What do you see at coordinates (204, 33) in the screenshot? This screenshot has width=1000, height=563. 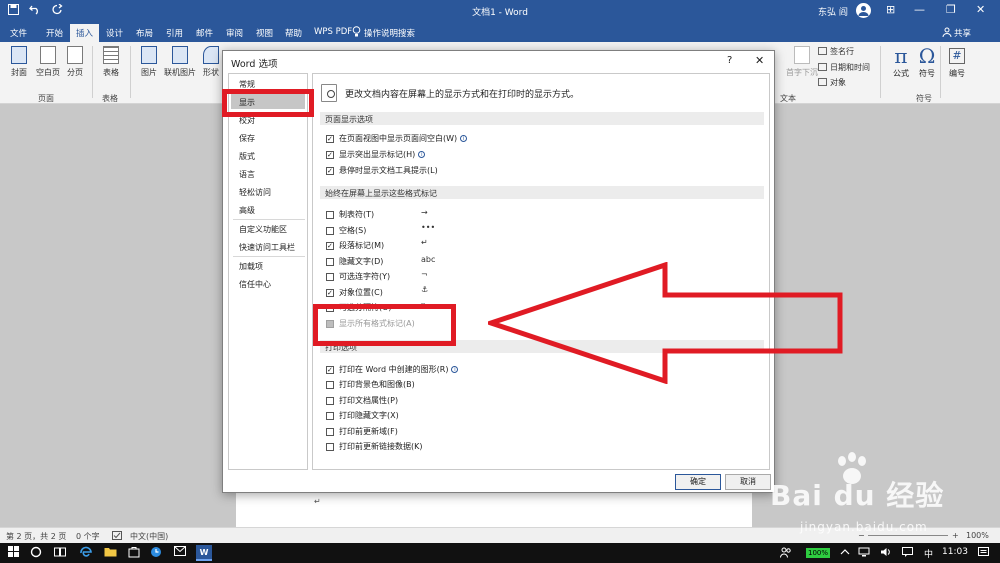 I see `tab-mailings: 邮件` at bounding box center [204, 33].